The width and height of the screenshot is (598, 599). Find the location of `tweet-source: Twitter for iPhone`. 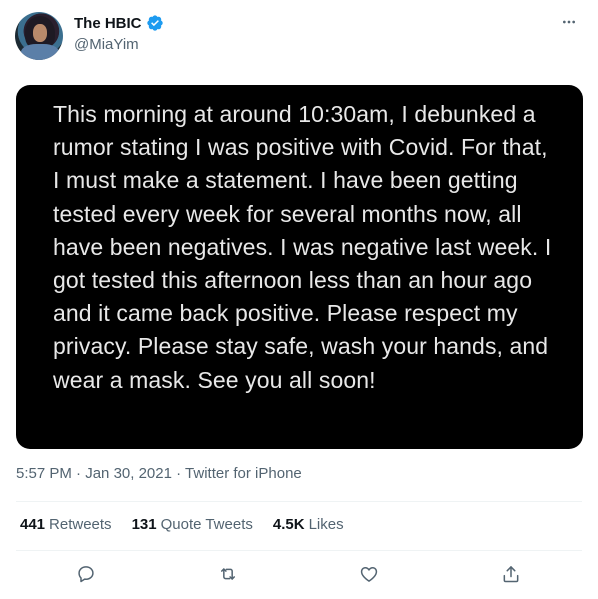

tweet-source: Twitter for iPhone is located at coordinates (243, 473).